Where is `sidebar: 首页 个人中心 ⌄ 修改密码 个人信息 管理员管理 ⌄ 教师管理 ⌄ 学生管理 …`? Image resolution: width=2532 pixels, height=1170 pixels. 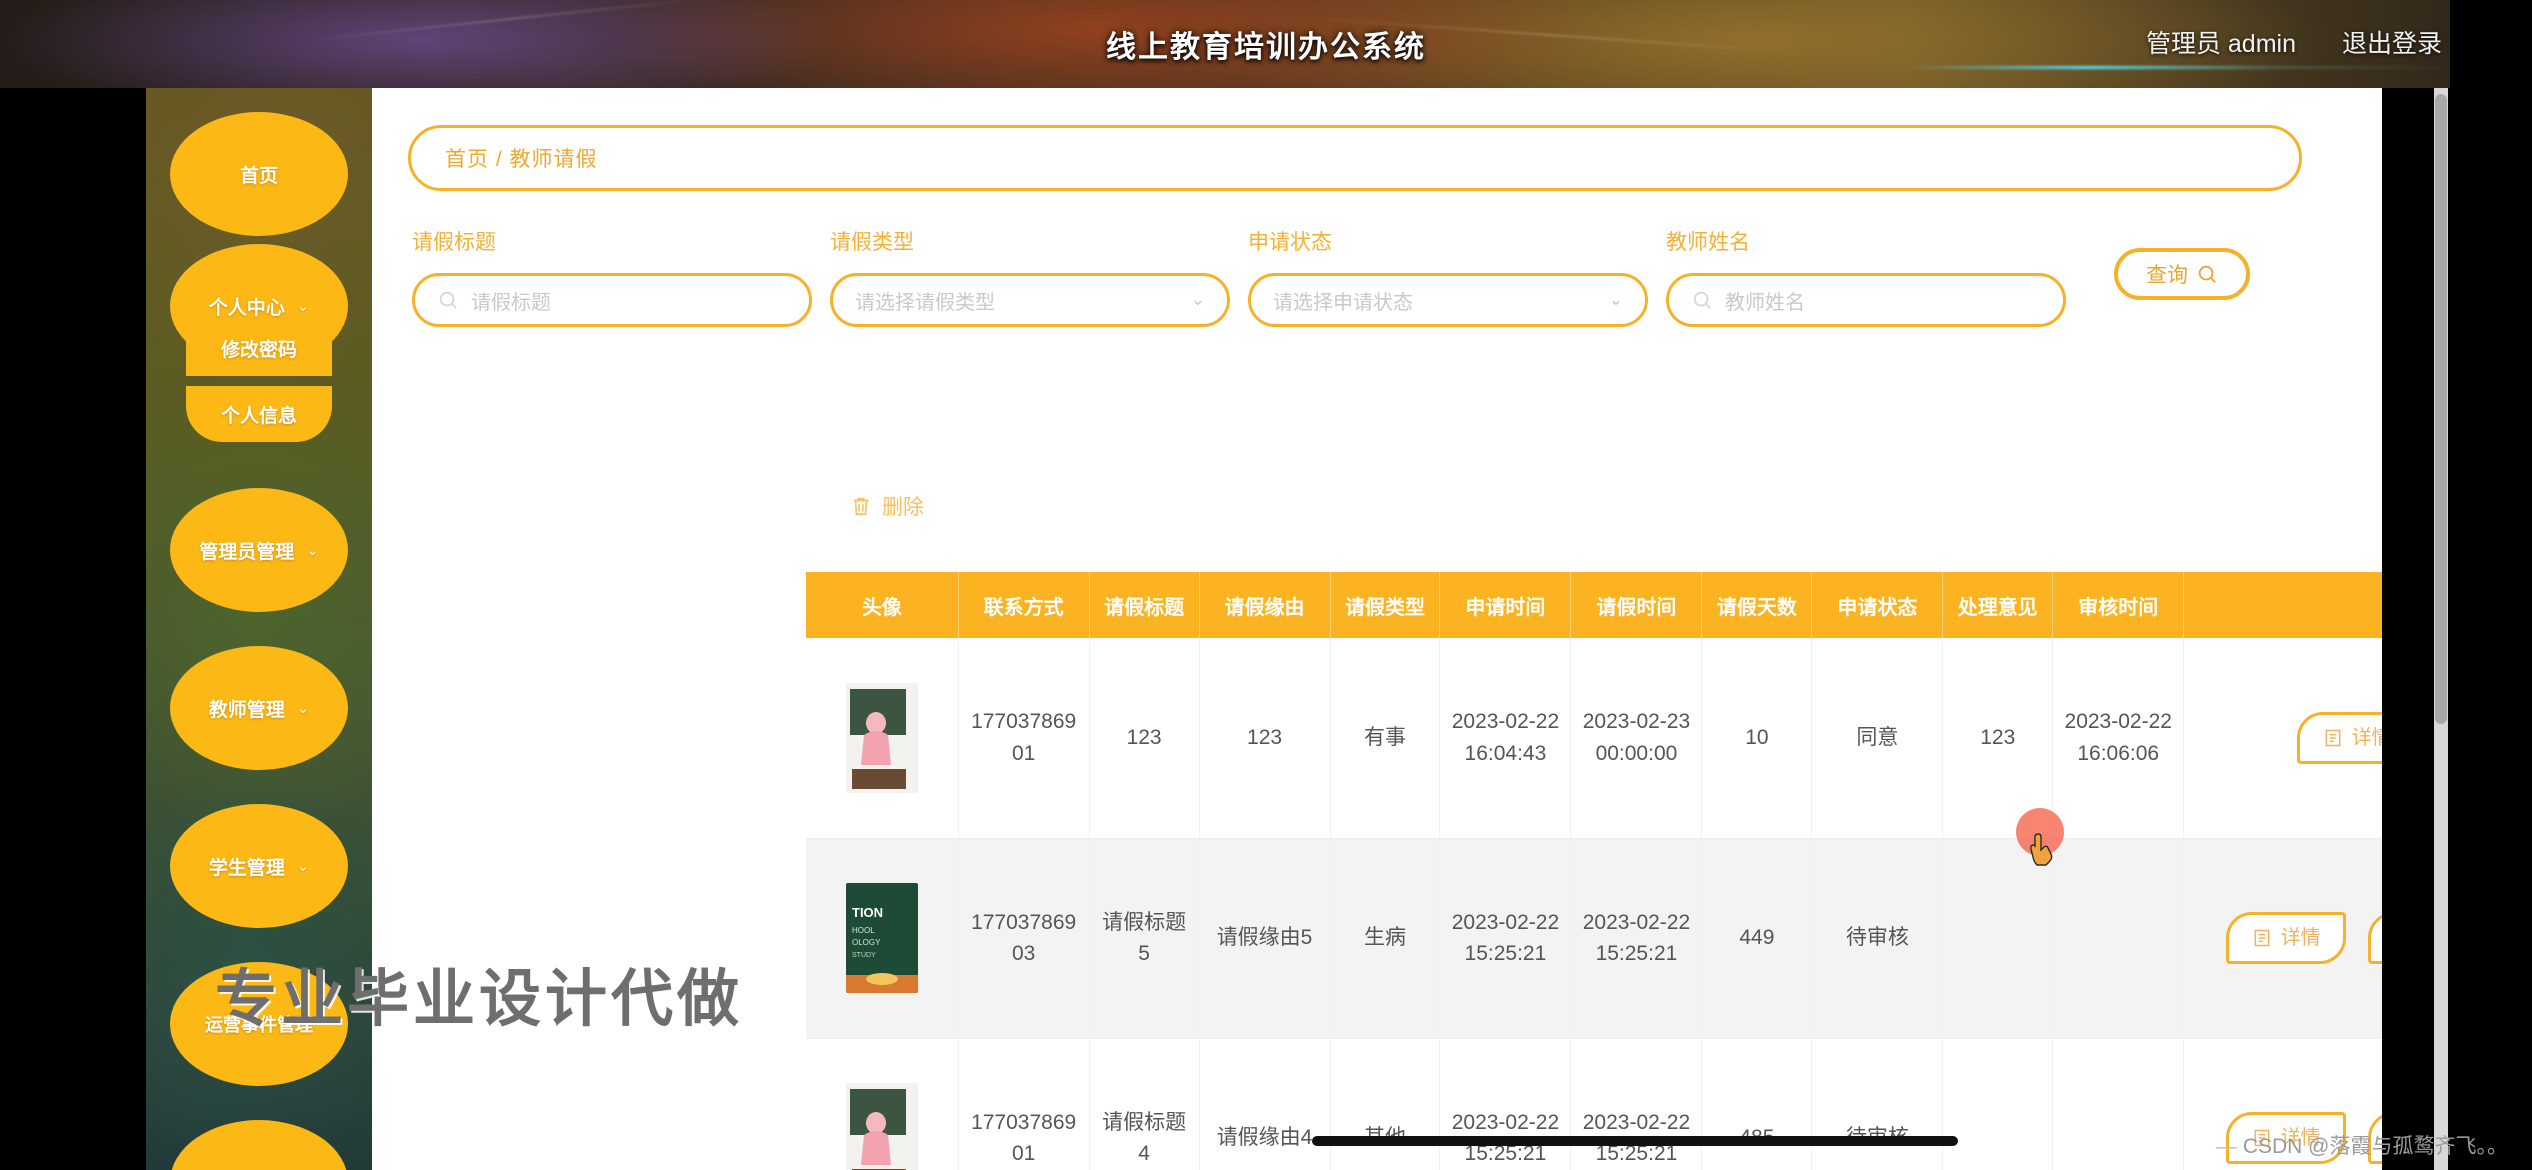 sidebar: 首页 个人中心 ⌄ 修改密码 个人信息 管理员管理 ⌄ 教师管理 ⌄ 学生管理 … is located at coordinates (259, 629).